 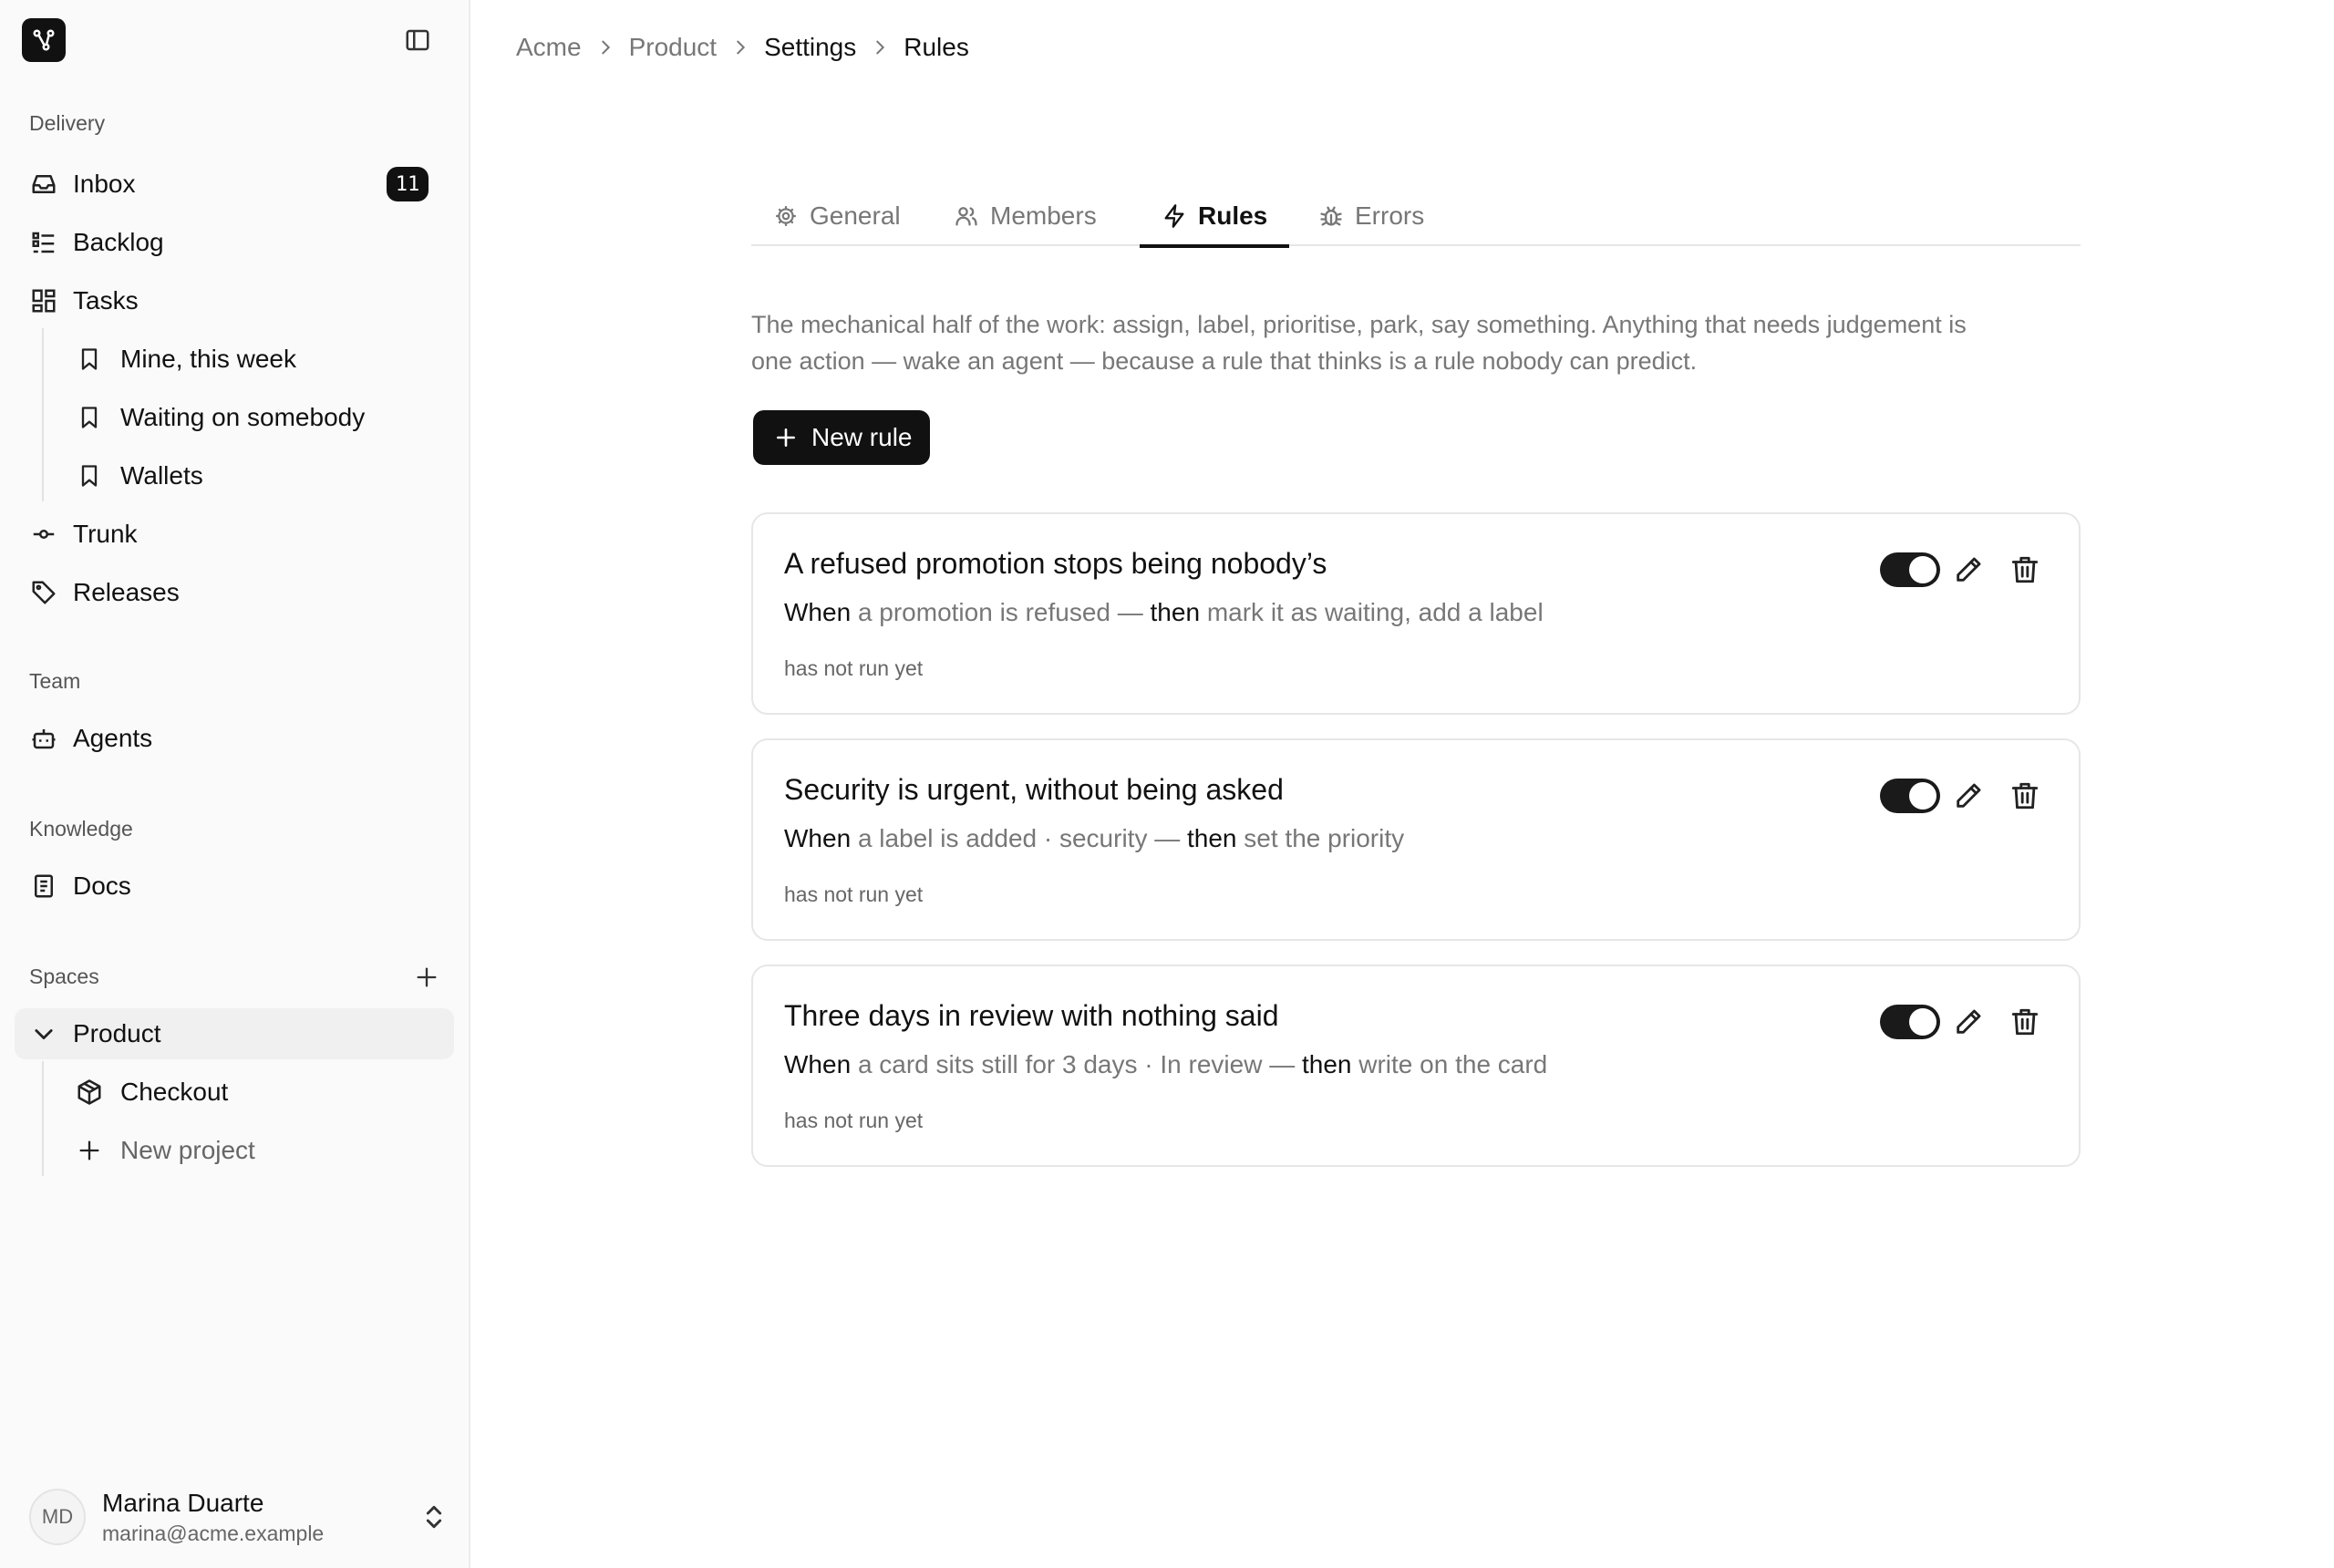 I want to click on tab-rules: Rules, so click(x=1215, y=217).